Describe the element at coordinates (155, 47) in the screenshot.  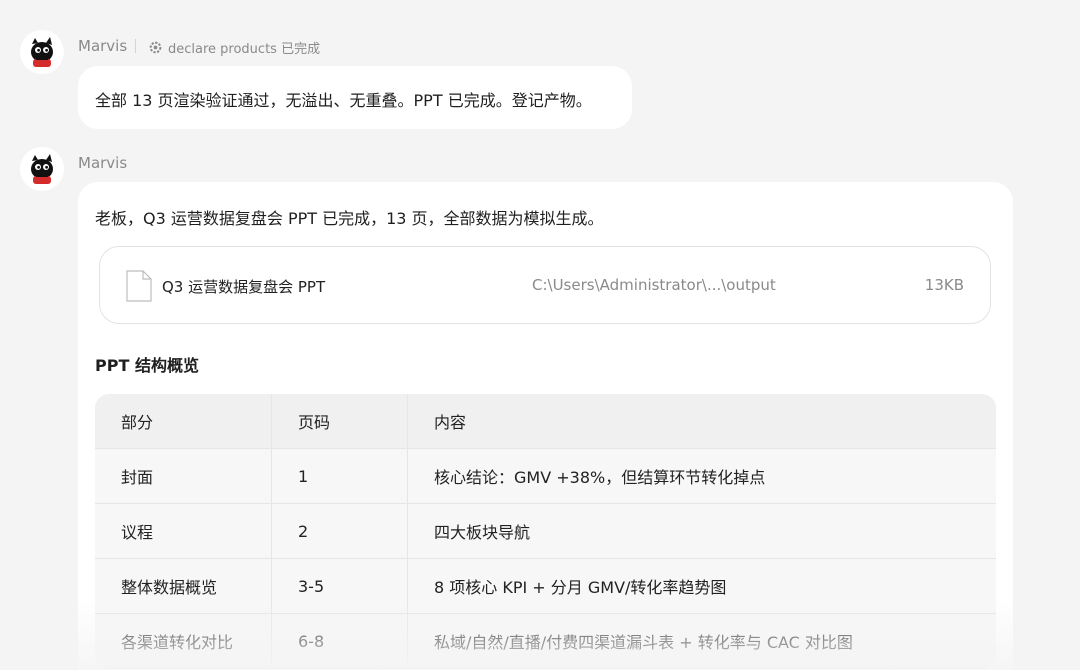
I see `gear-icon` at that location.